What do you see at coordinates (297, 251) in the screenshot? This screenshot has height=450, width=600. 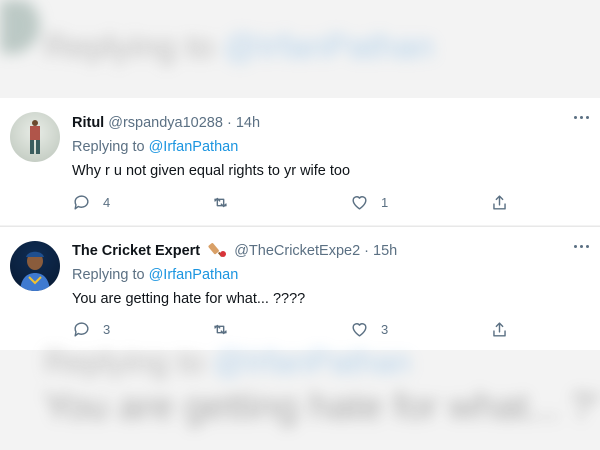 I see `username: @TheCricketExpe2` at bounding box center [297, 251].